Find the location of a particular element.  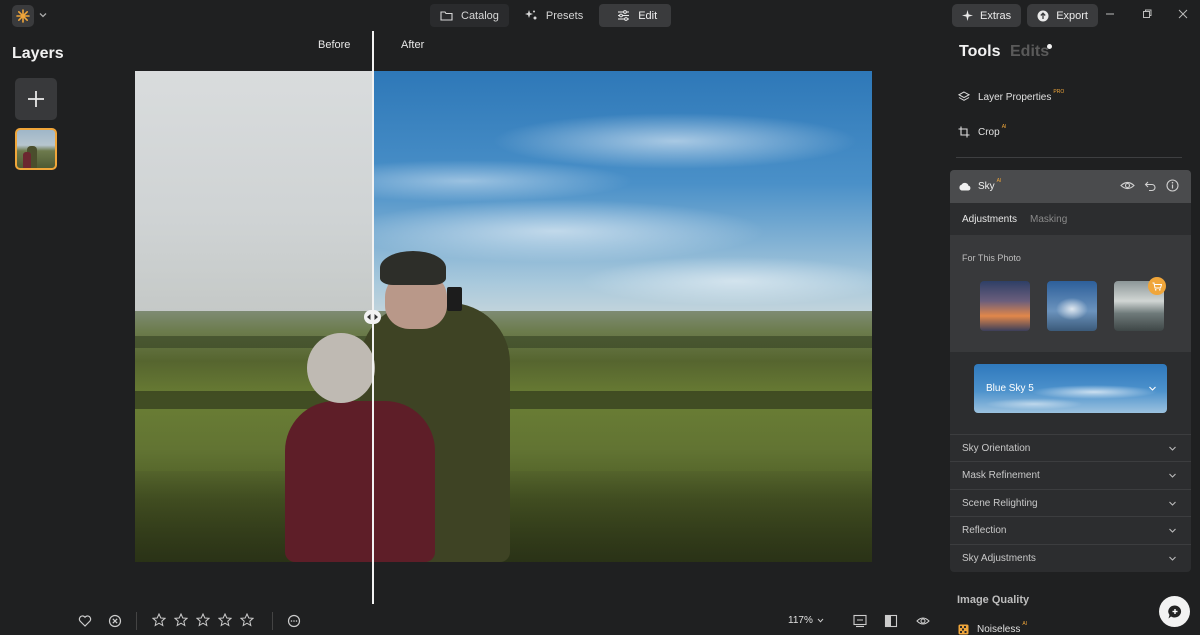

layers-title: Layers is located at coordinates (38, 53).